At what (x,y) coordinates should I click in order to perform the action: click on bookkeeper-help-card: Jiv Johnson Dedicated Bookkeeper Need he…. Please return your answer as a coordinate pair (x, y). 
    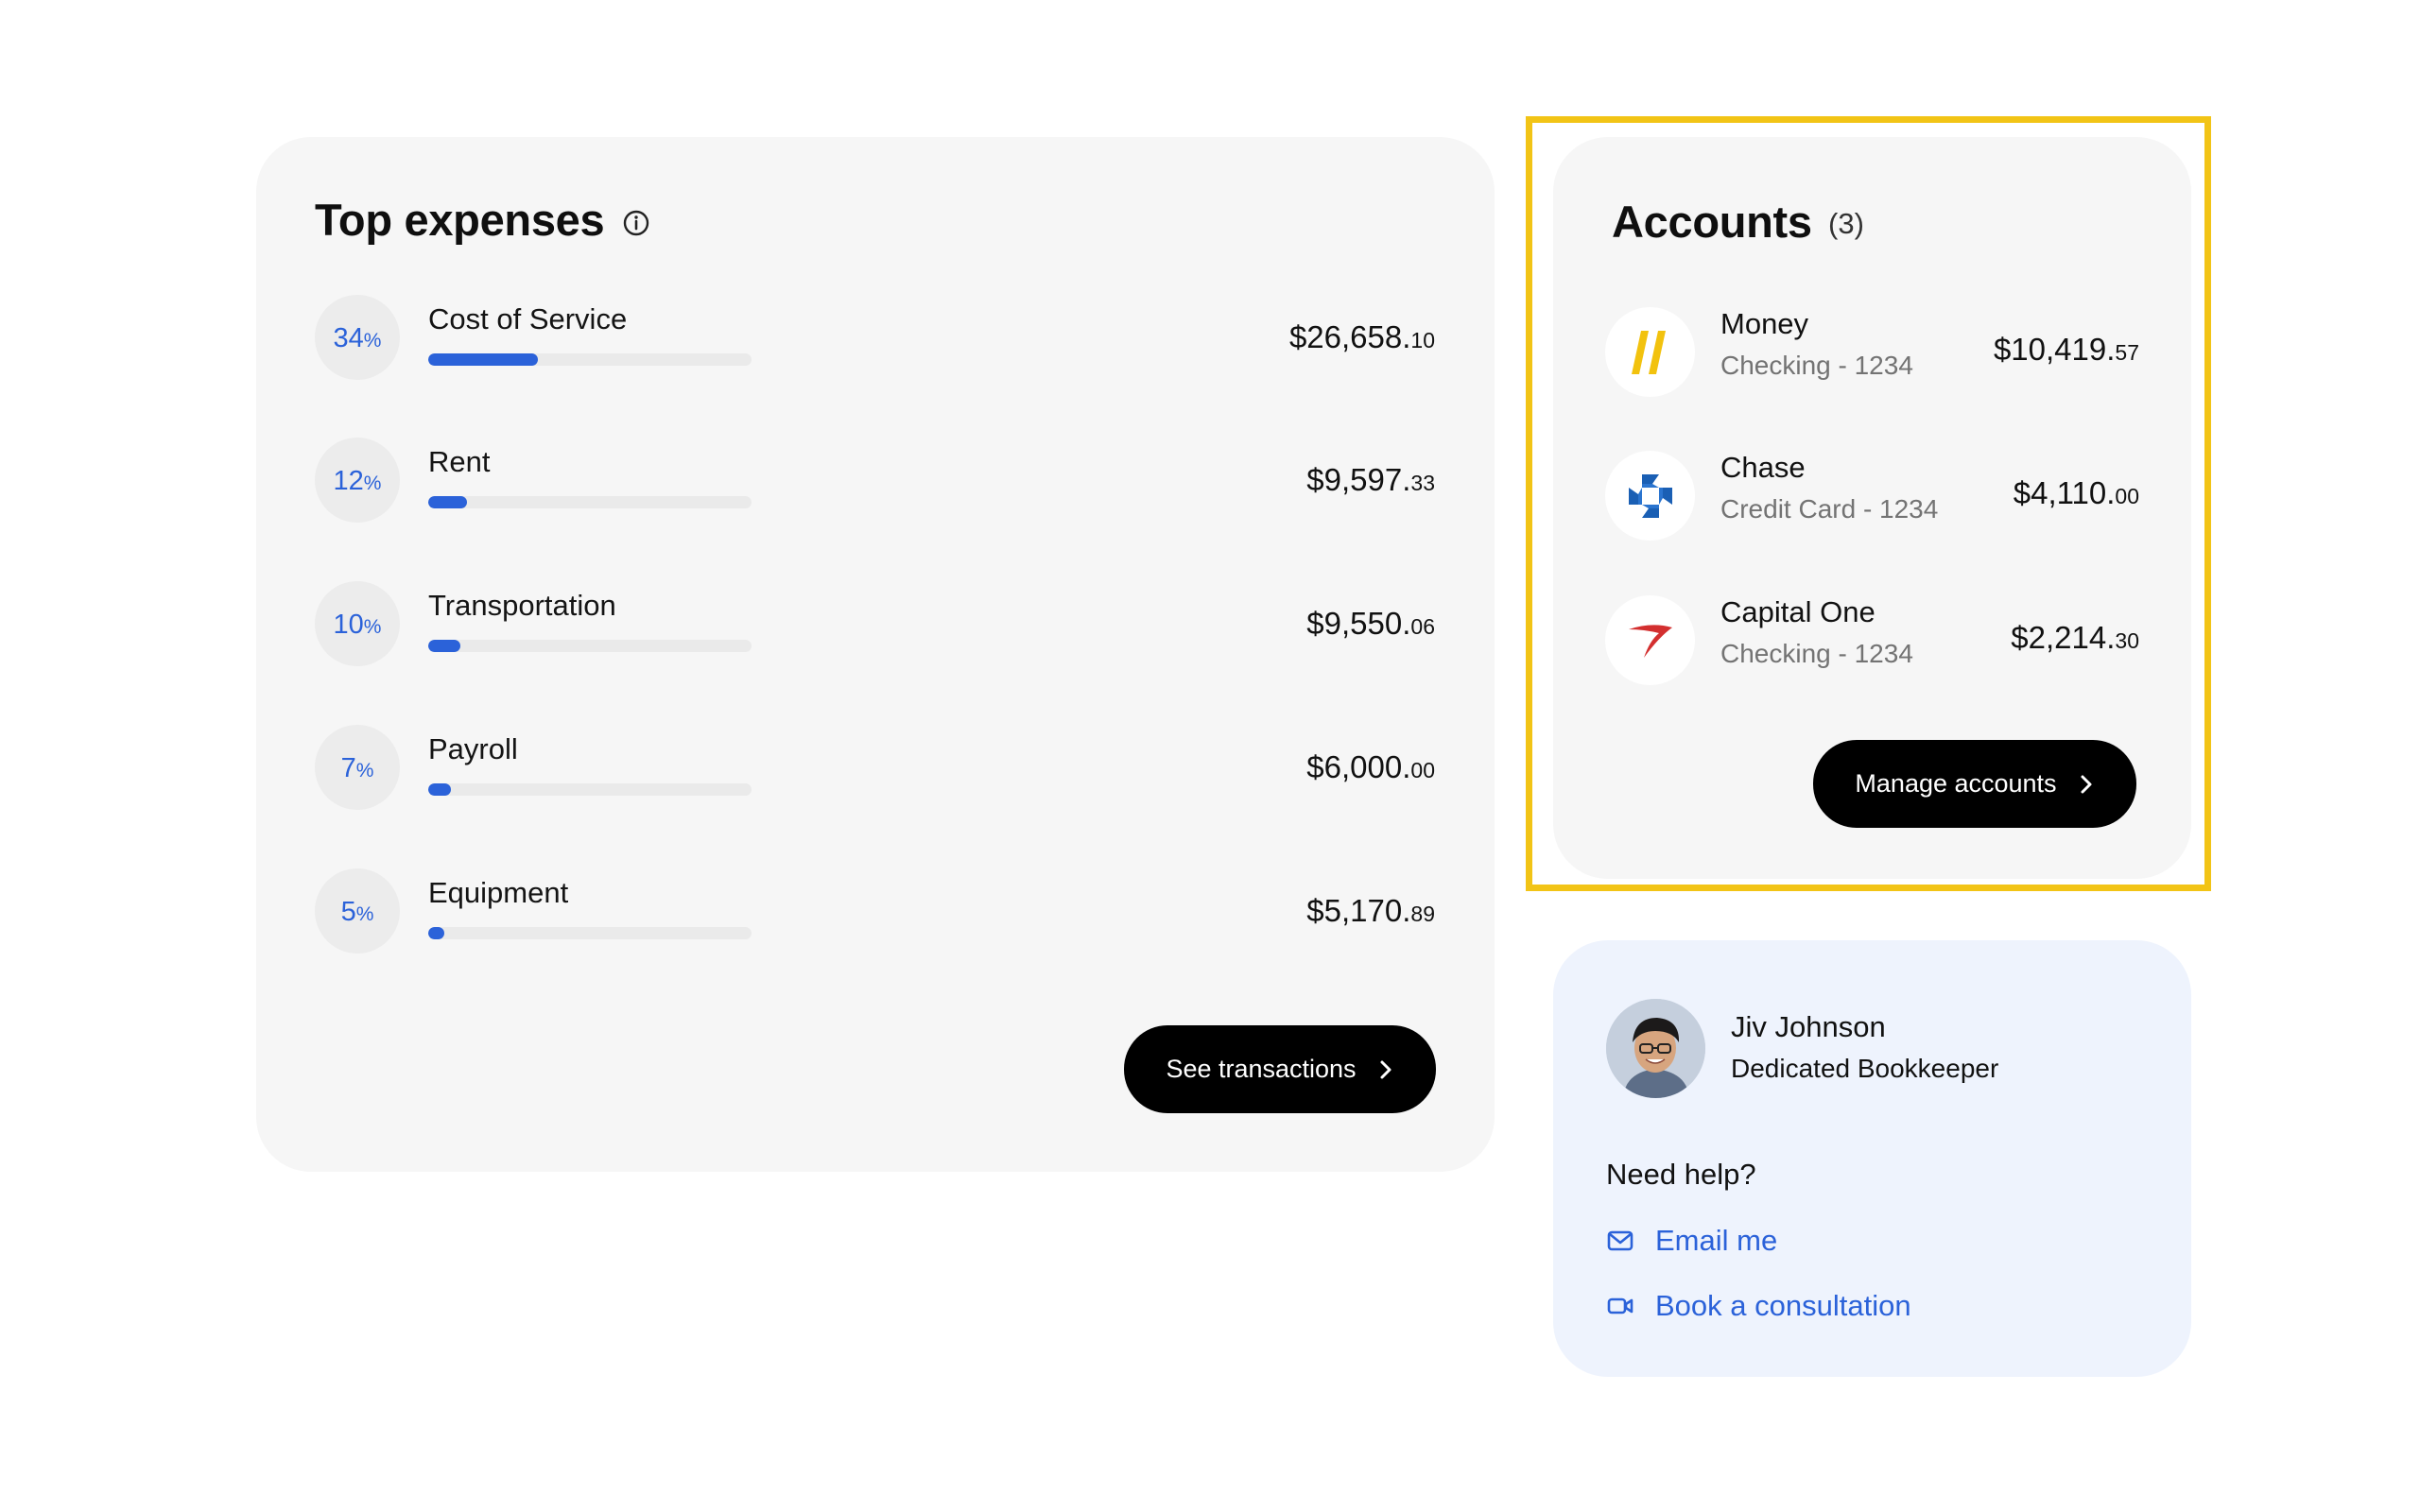
    Looking at the image, I should click on (1872, 1158).